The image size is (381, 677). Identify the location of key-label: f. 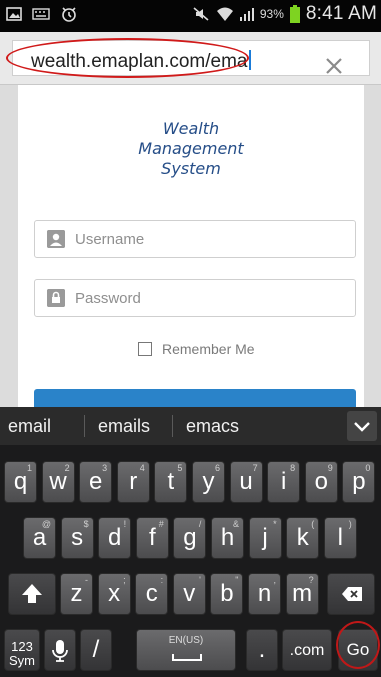
(152, 537).